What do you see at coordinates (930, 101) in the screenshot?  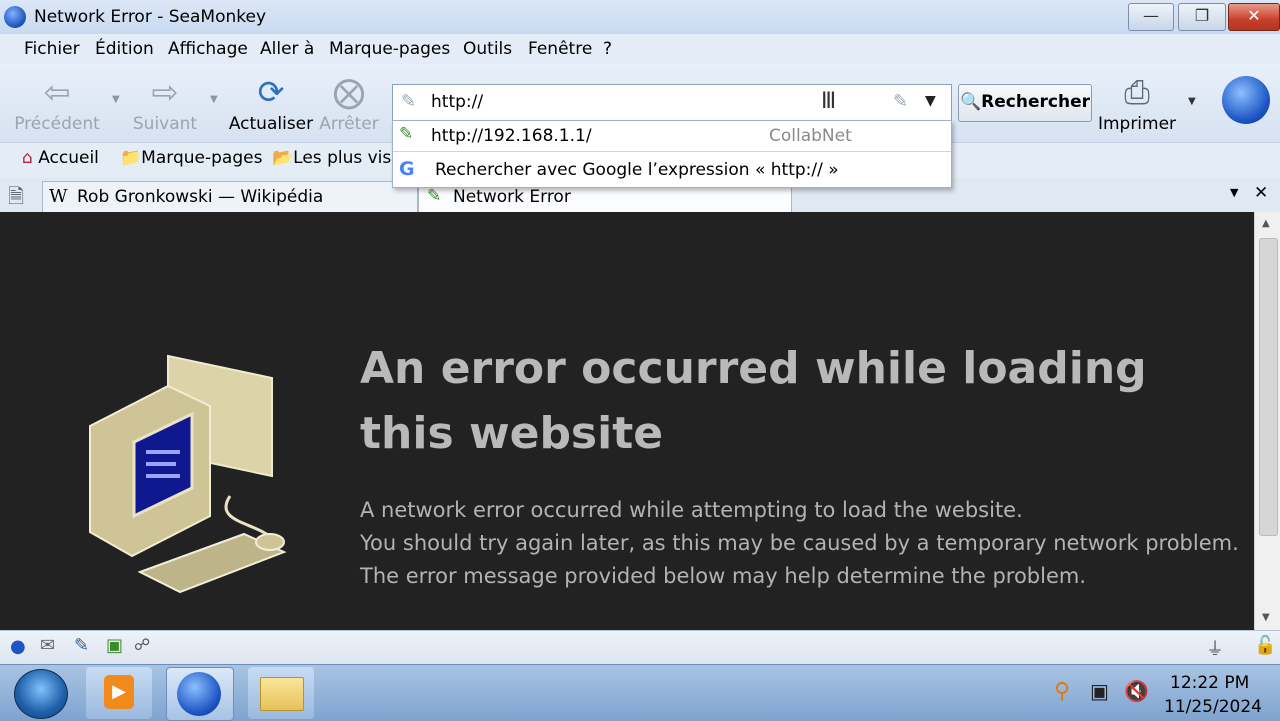 I see `url-dropdown-icon: ▼` at bounding box center [930, 101].